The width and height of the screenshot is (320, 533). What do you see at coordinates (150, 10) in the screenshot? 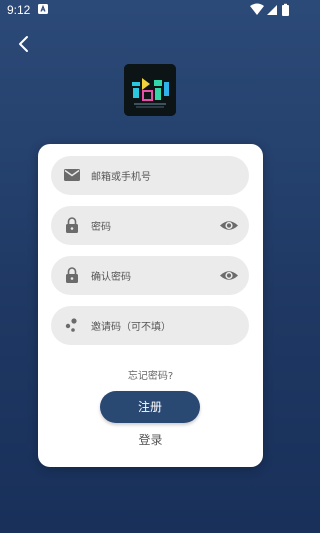
I see `status-bar: 9:12` at bounding box center [150, 10].